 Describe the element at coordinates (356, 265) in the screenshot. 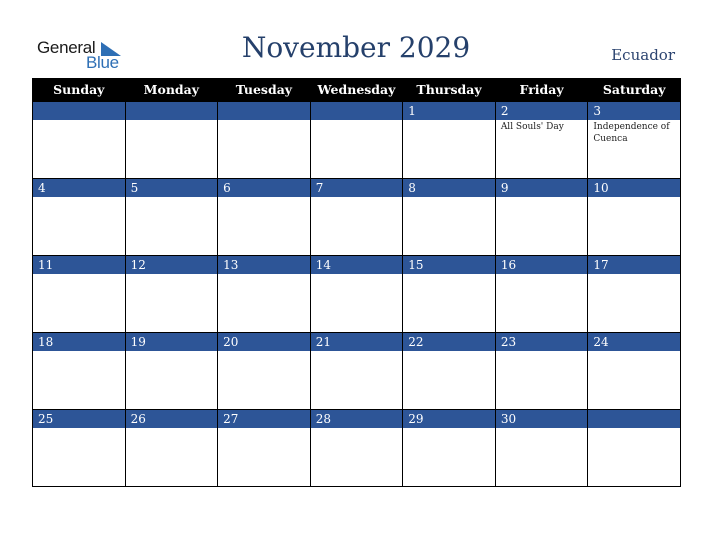

I see `day-number: 14` at that location.